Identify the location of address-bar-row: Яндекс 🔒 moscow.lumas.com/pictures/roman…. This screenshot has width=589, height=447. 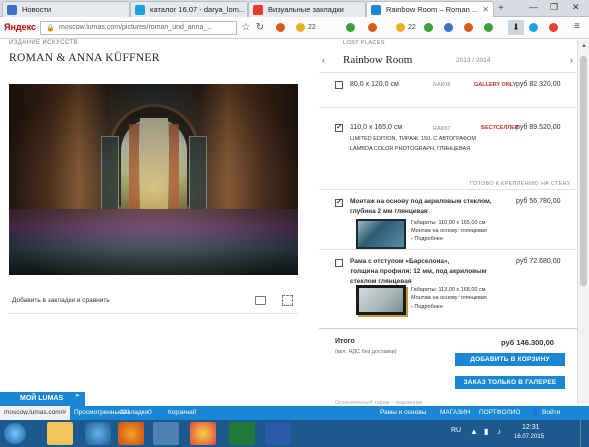
(294, 28).